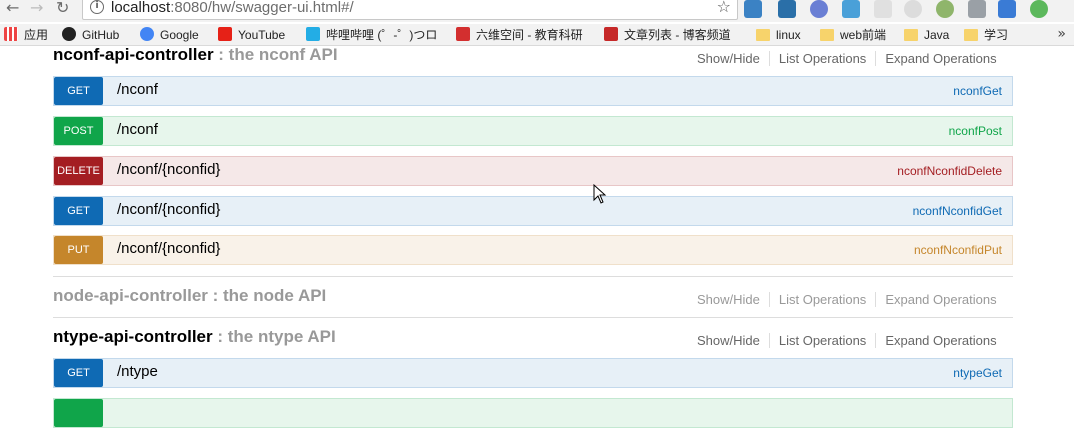 This screenshot has height=428, width=1074. Describe the element at coordinates (533, 91) in the screenshot. I see `operation-nconf-get: GET /nconf nconfGet` at that location.